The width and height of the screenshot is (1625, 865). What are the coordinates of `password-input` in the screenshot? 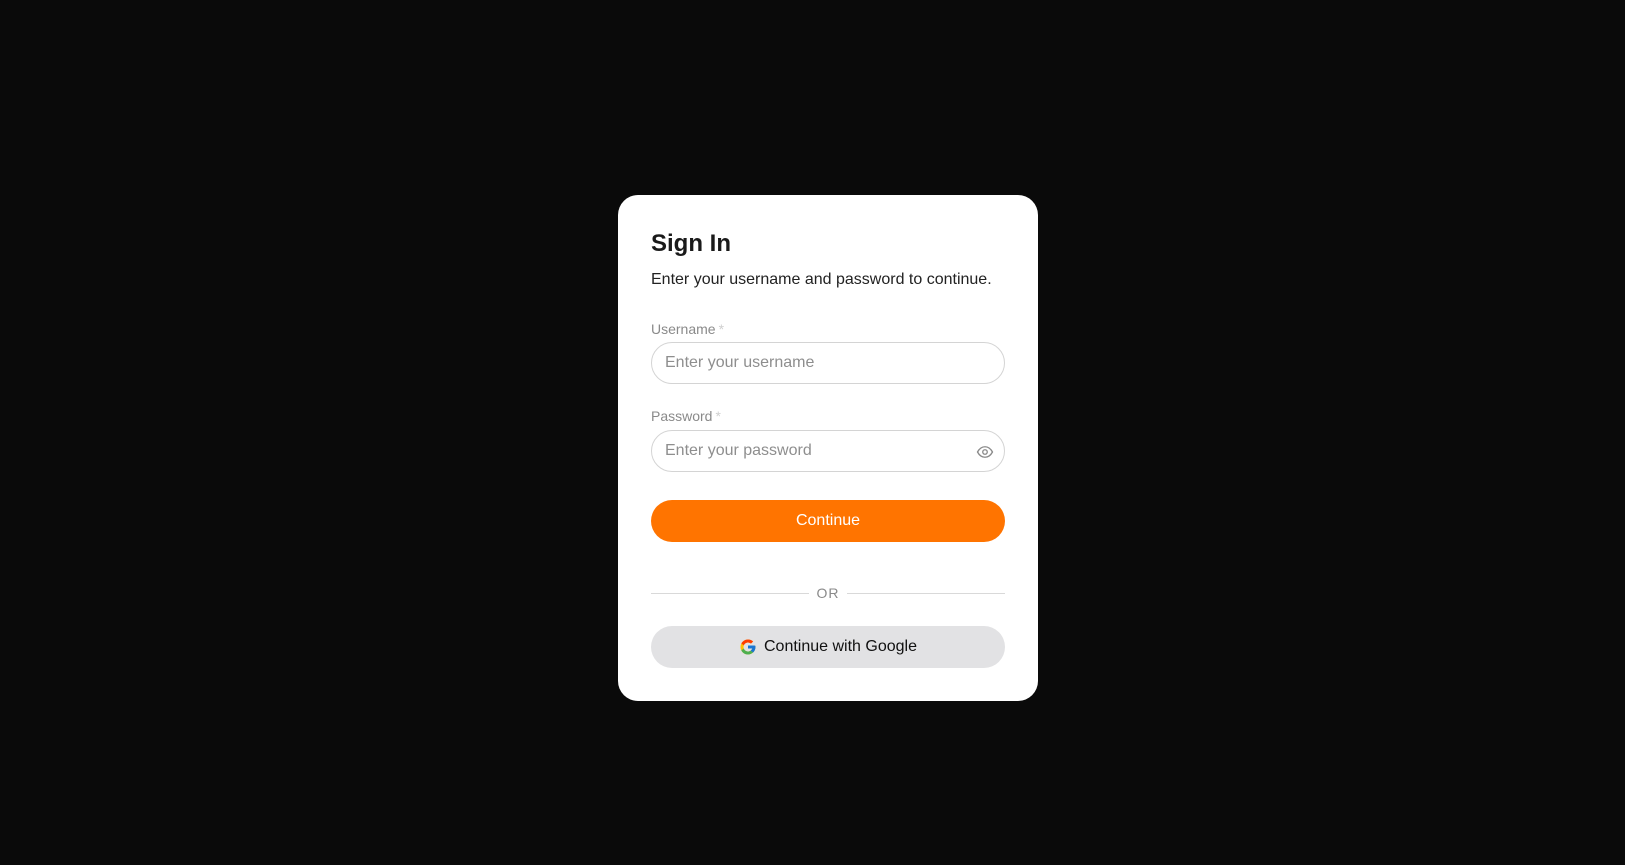 It's located at (828, 451).